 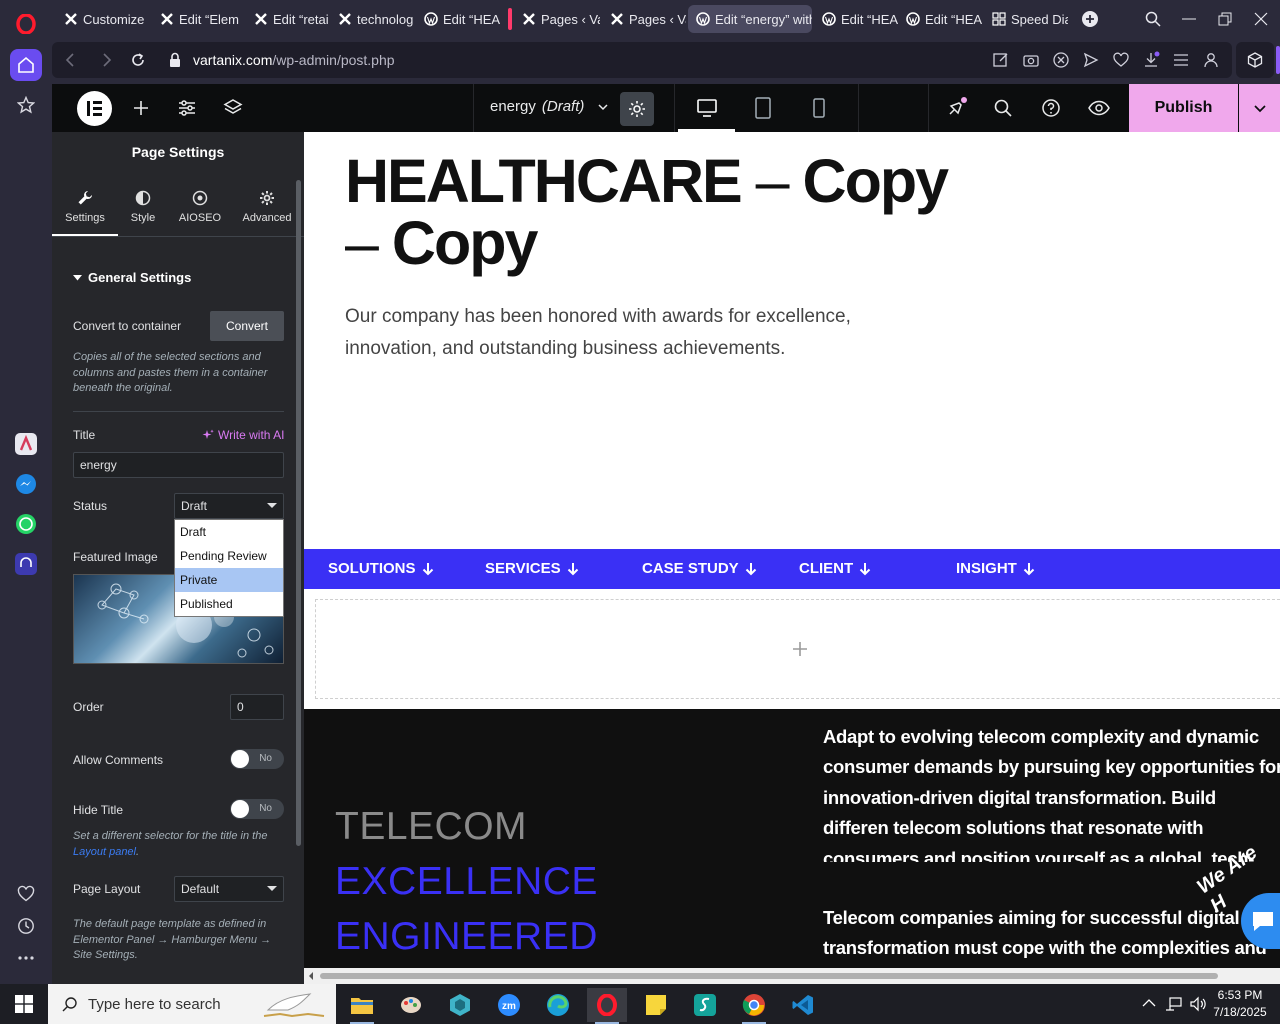 What do you see at coordinates (1051, 108) in the screenshot?
I see `help-icon` at bounding box center [1051, 108].